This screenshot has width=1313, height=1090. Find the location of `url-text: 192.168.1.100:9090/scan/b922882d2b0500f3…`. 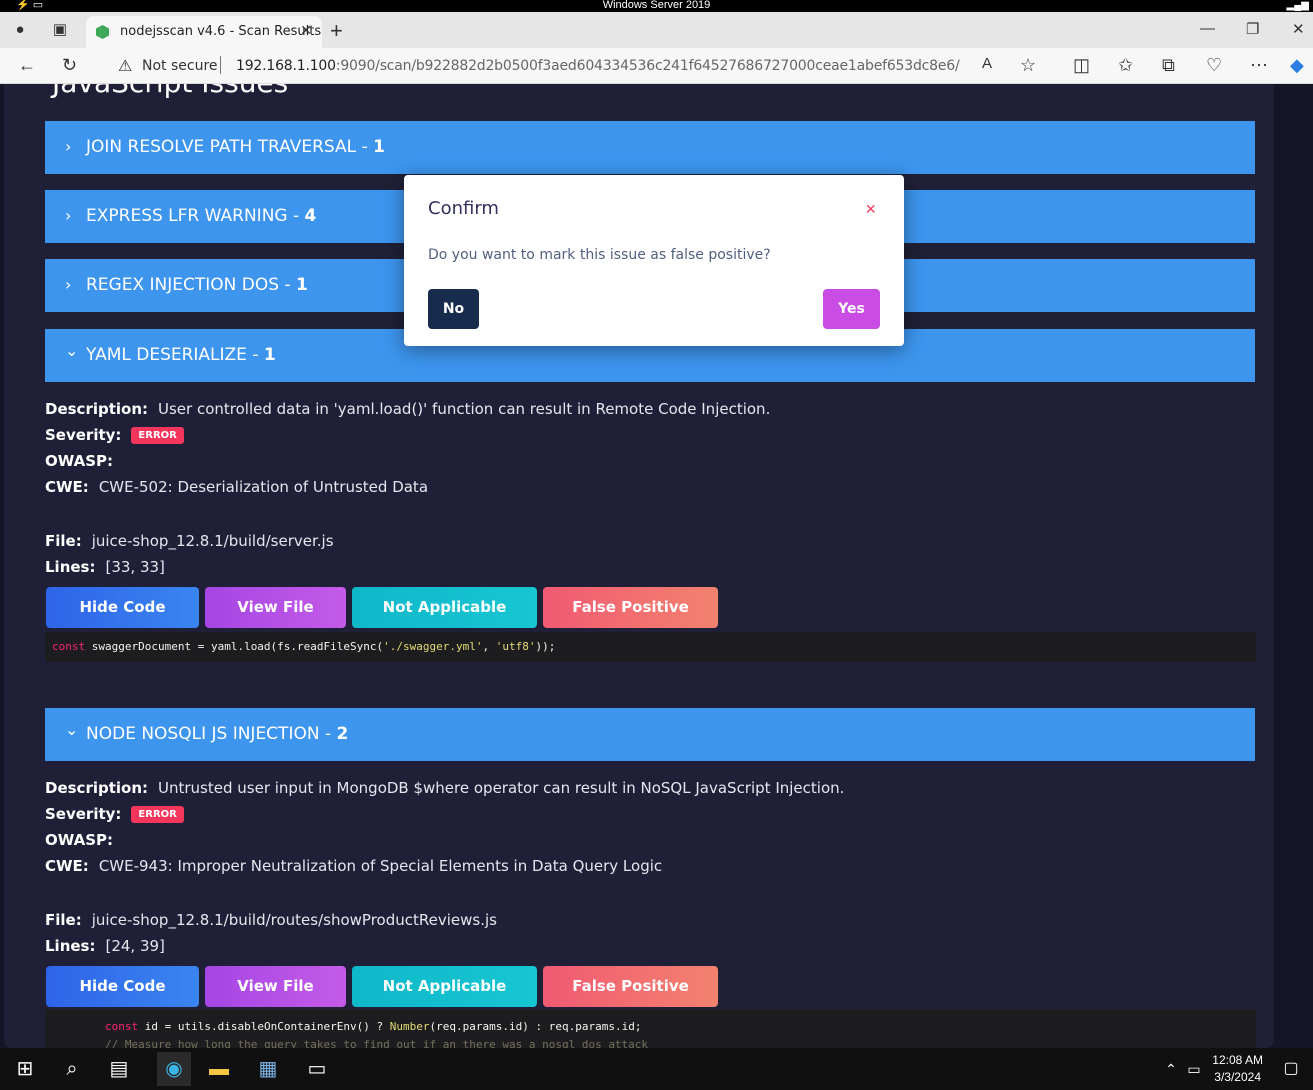

url-text: 192.168.1.100:9090/scan/b922882d2b0500f3… is located at coordinates (598, 66).